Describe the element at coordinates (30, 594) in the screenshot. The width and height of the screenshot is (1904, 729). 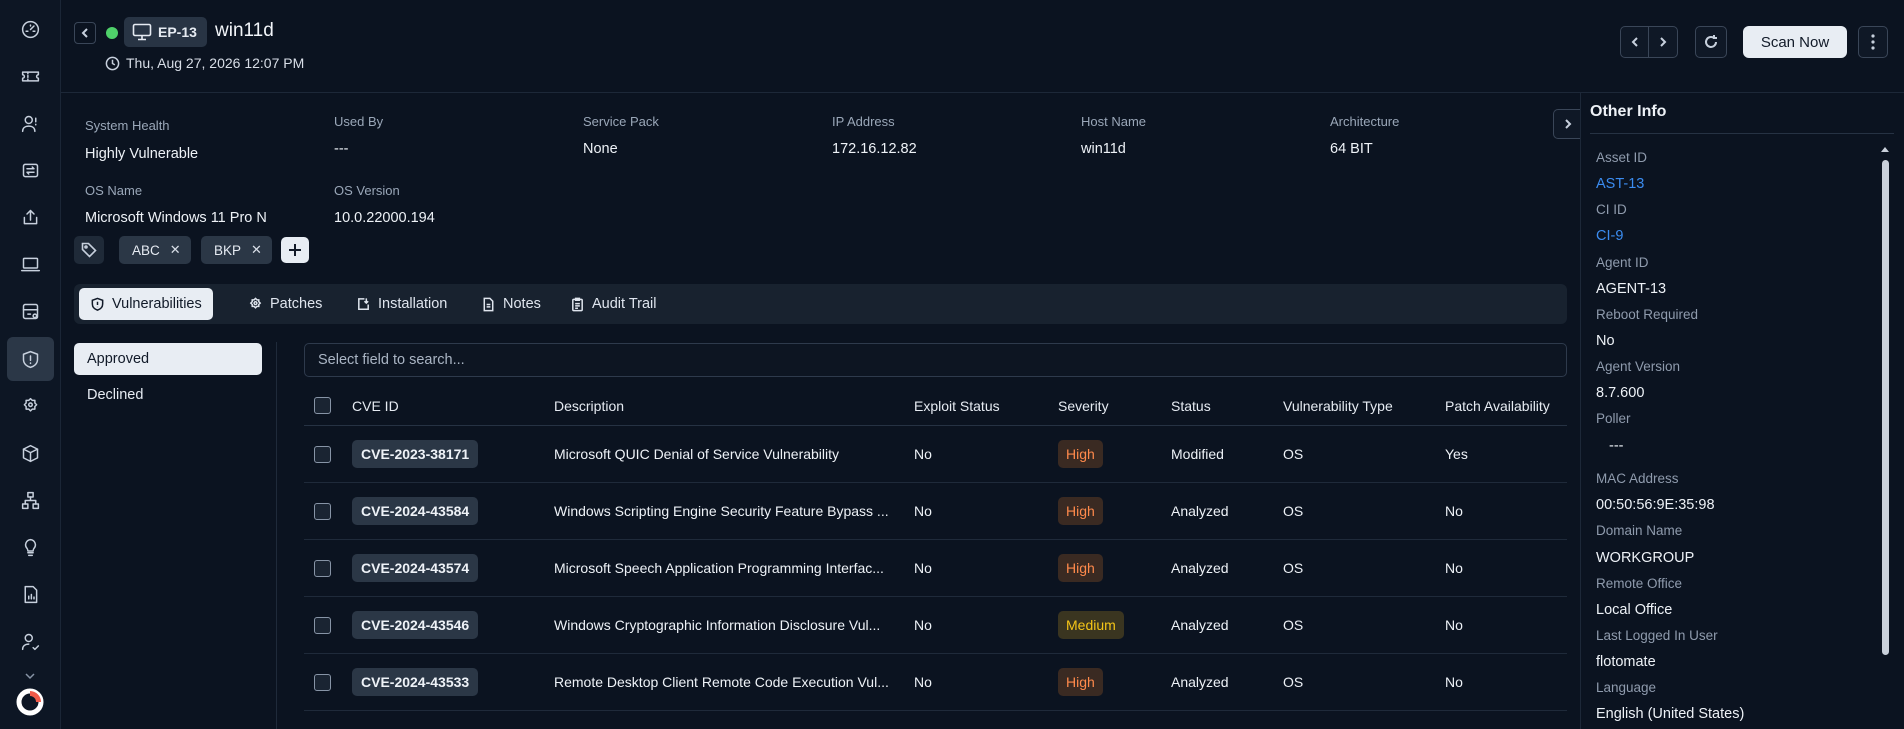
I see `nav-reports-icon` at that location.